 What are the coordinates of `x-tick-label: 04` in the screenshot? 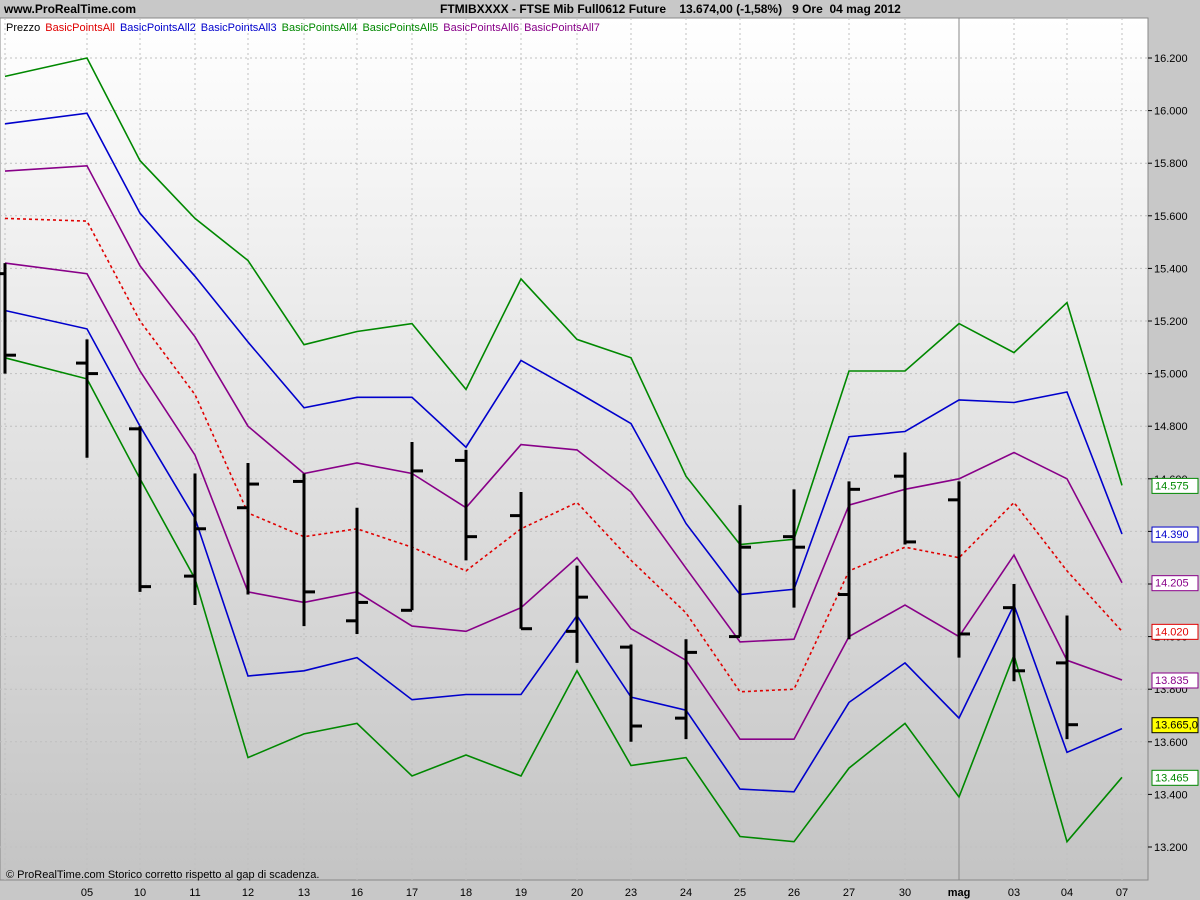 It's located at (1067, 893).